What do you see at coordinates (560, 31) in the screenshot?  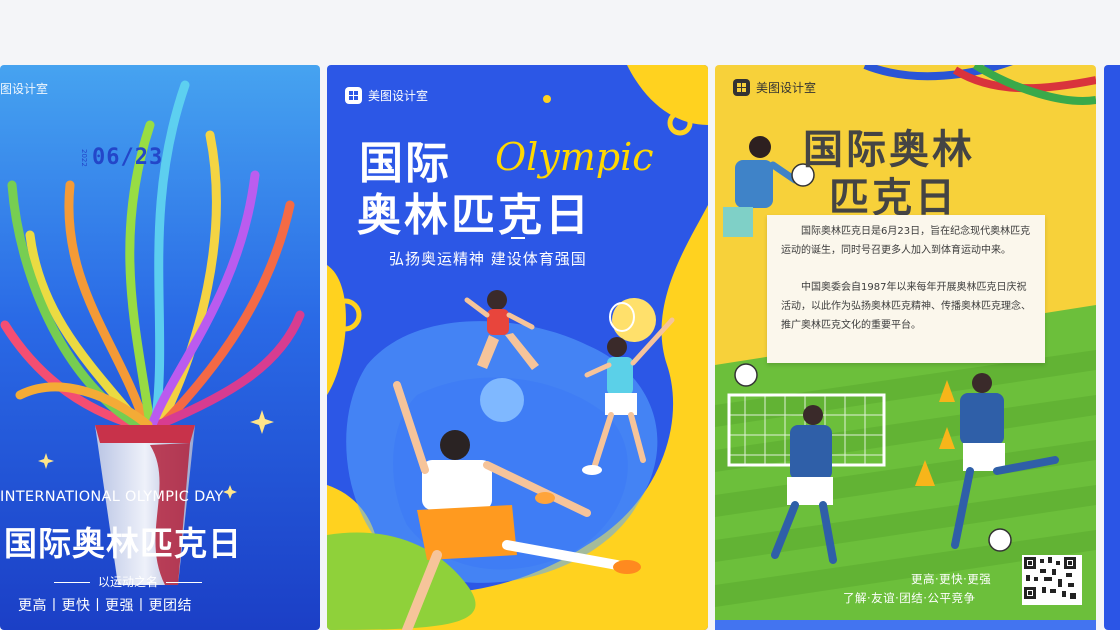 I see `top-bar` at bounding box center [560, 31].